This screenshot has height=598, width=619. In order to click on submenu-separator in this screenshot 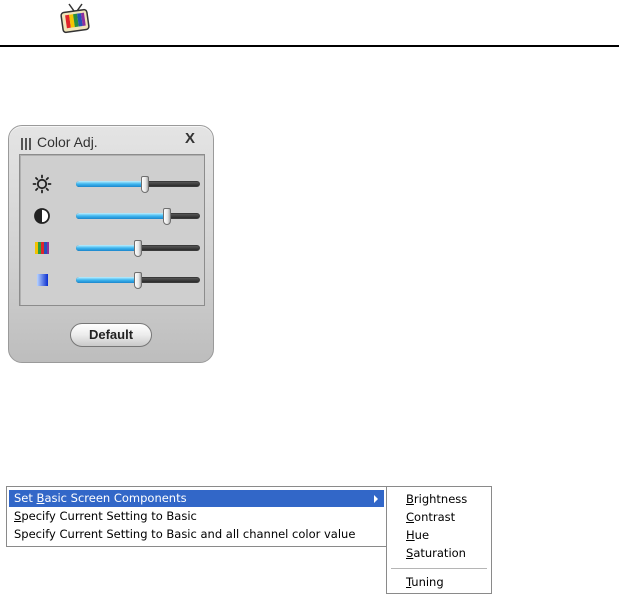, I will do `click(439, 568)`.